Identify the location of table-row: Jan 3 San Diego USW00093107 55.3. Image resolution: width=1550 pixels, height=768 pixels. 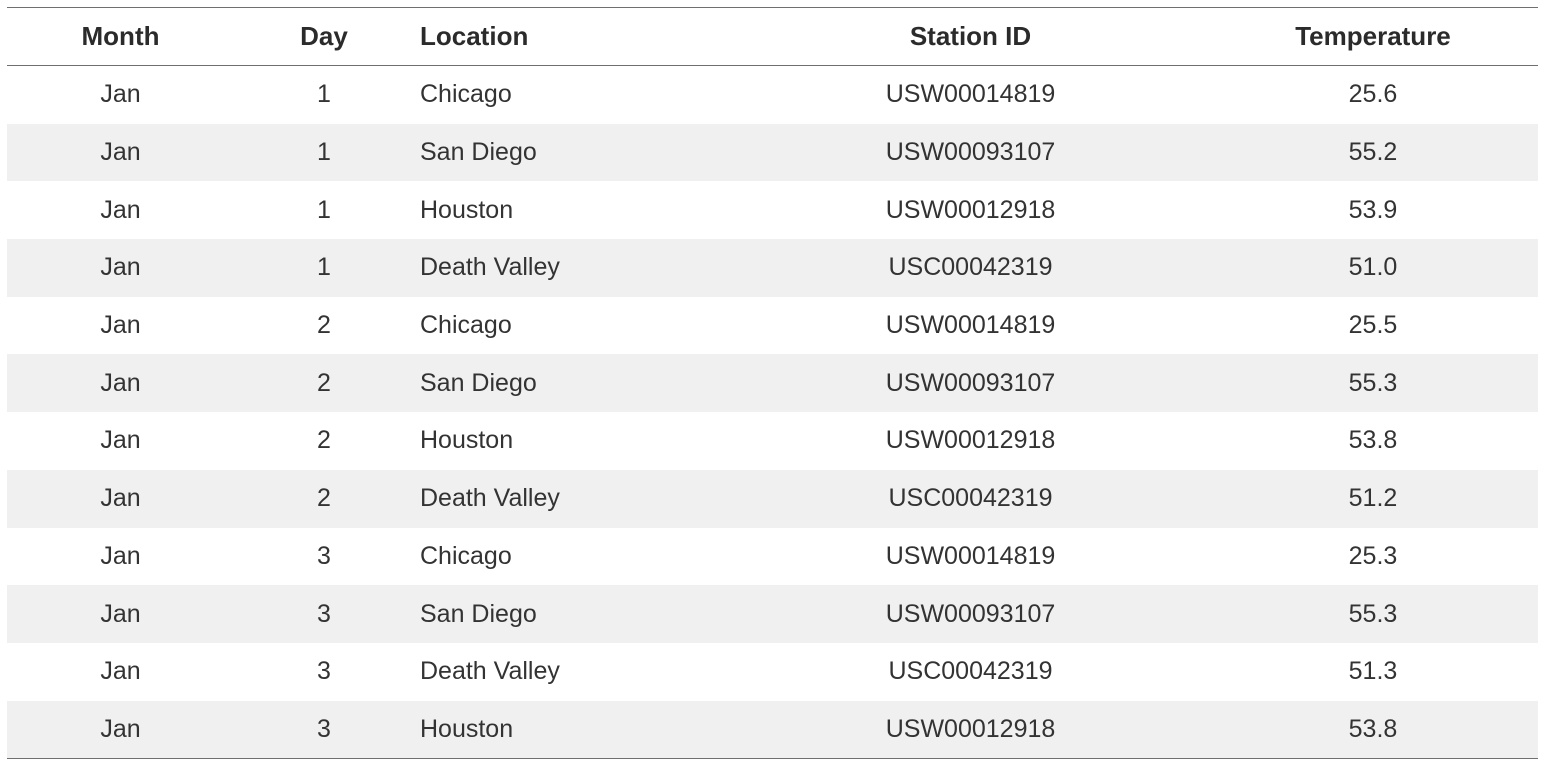
(772, 614).